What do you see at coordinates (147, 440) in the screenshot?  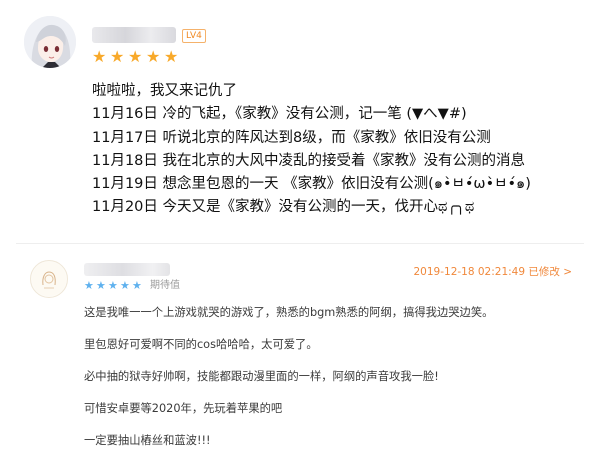 I see `review-line: 一定要抽山樁丝和蓝波!!!` at bounding box center [147, 440].